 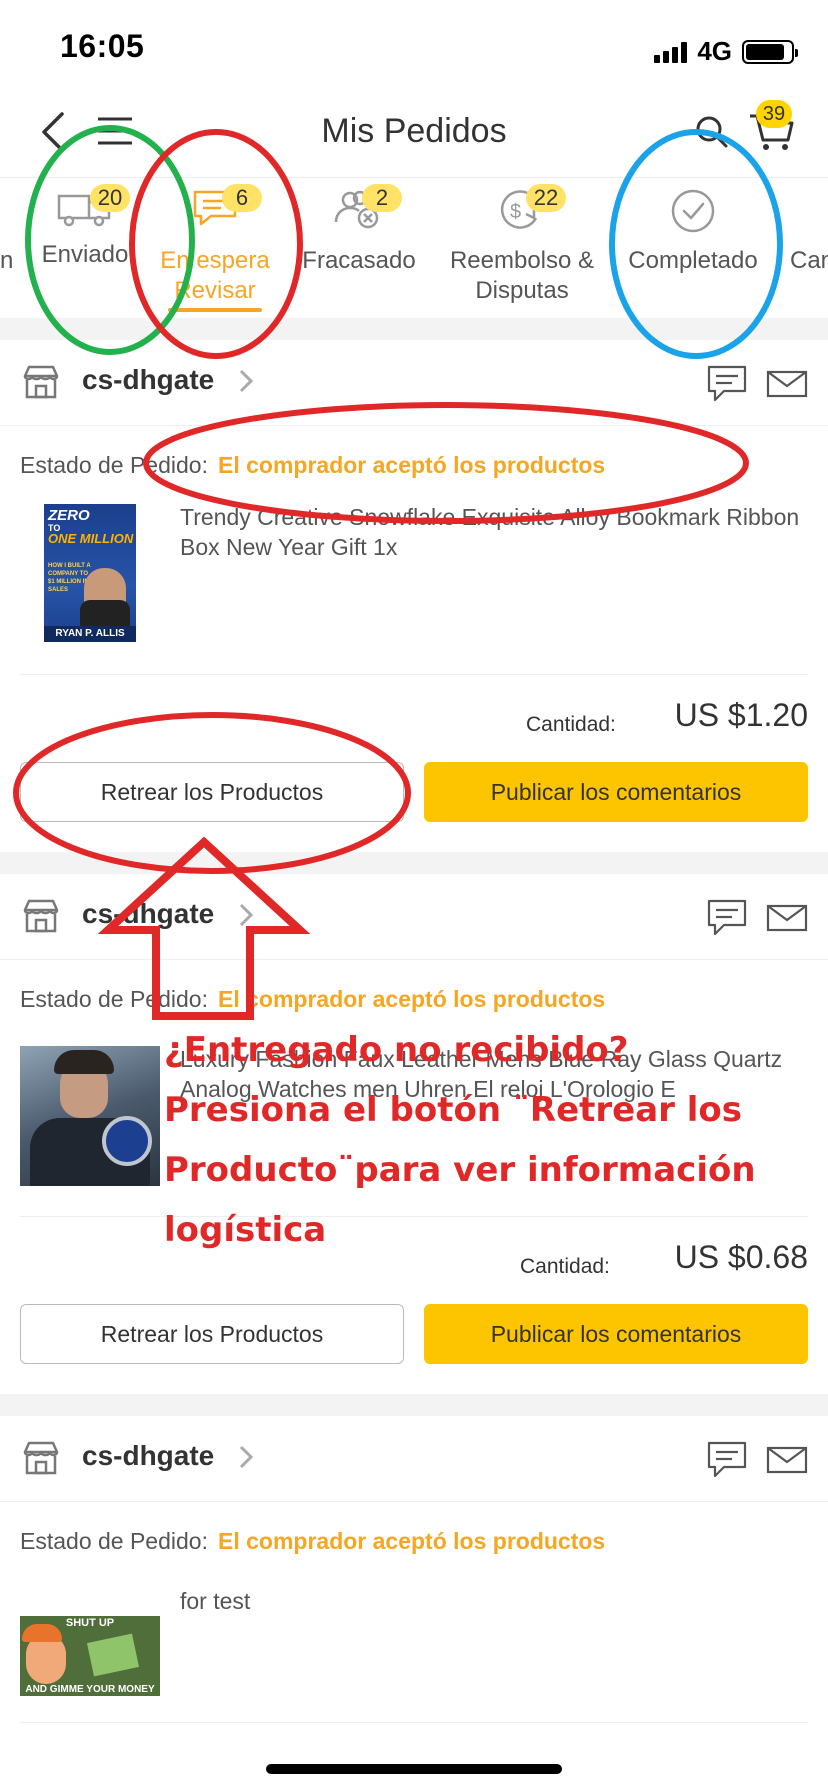 I want to click on quantity-row: Cantidad: US $1.20, so click(x=414, y=705).